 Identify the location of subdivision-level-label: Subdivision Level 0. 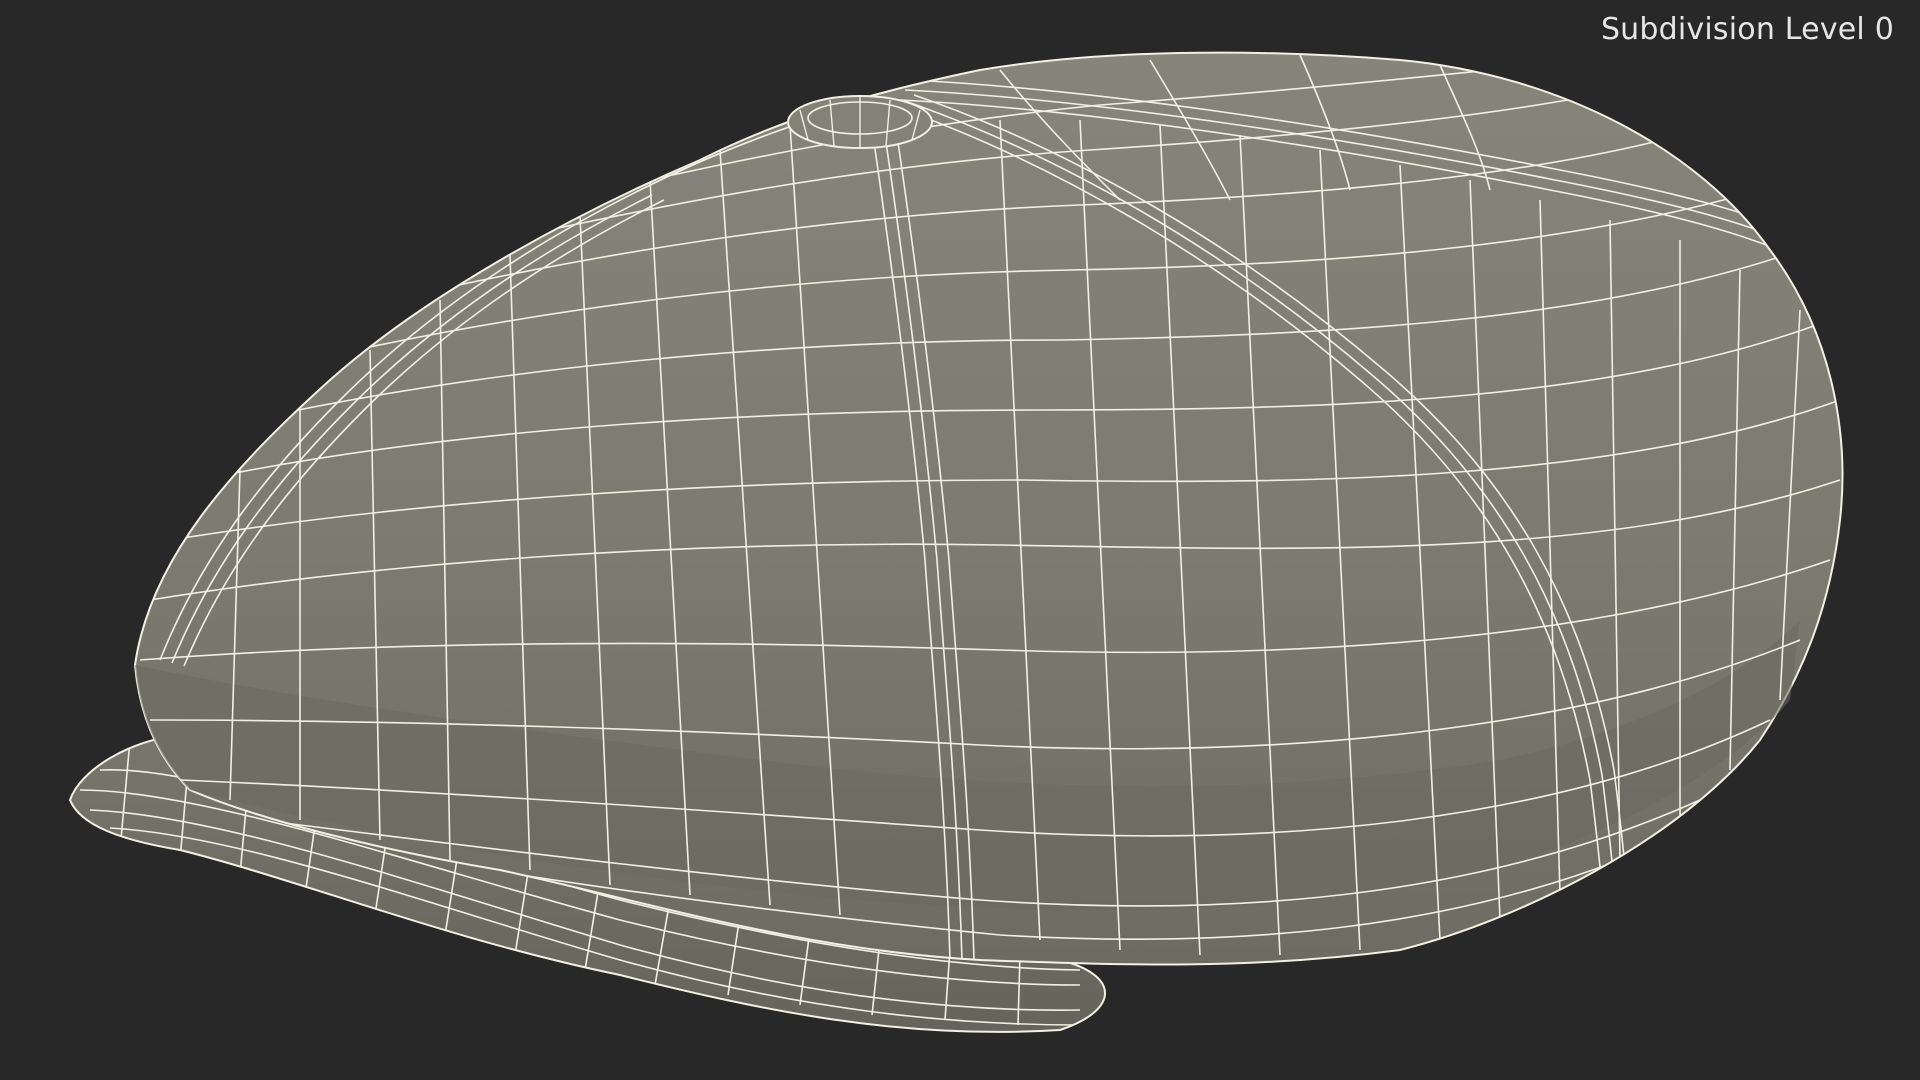
(1747, 29).